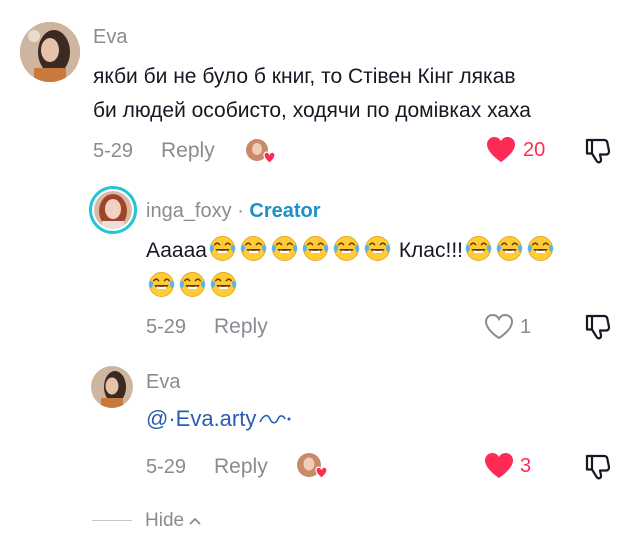 This screenshot has height=548, width=640. What do you see at coordinates (165, 520) in the screenshot?
I see `hide-label: Hide` at bounding box center [165, 520].